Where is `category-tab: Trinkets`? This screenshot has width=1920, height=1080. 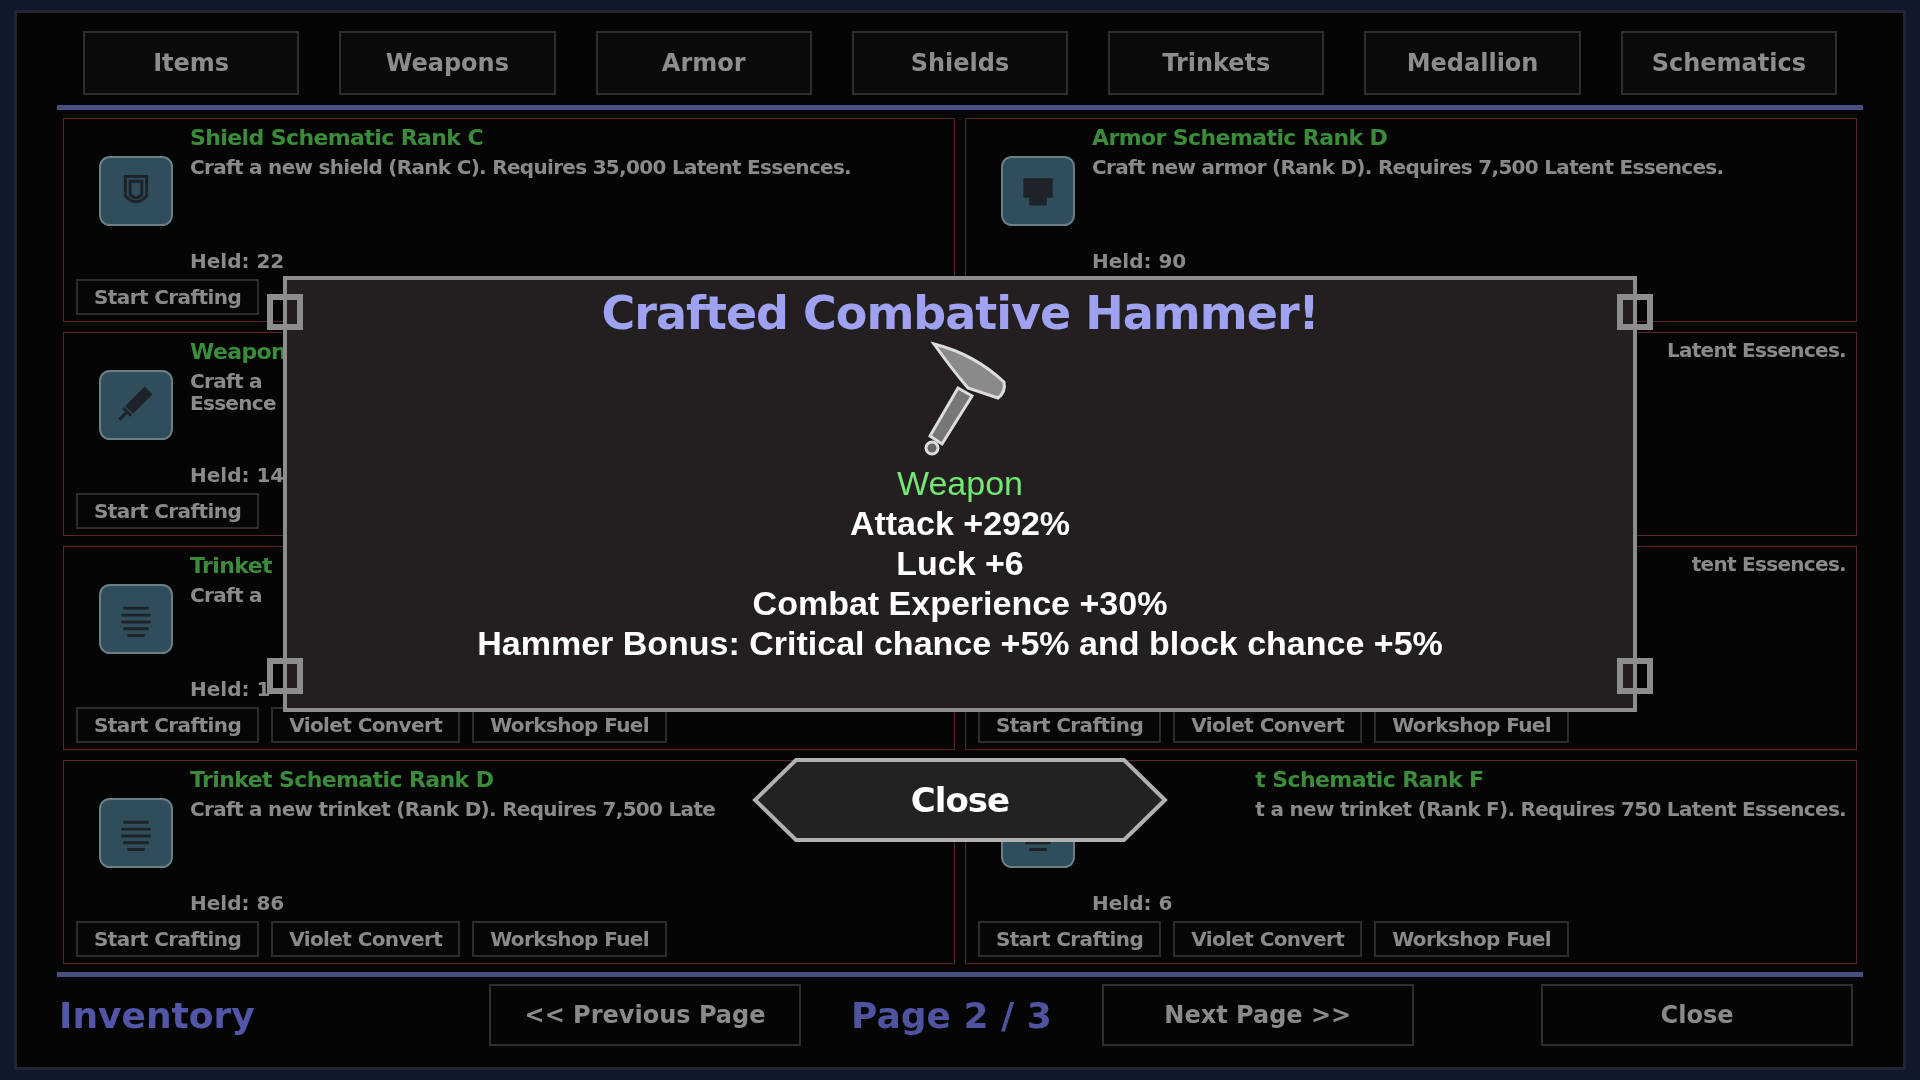
category-tab: Trinkets is located at coordinates (1216, 63).